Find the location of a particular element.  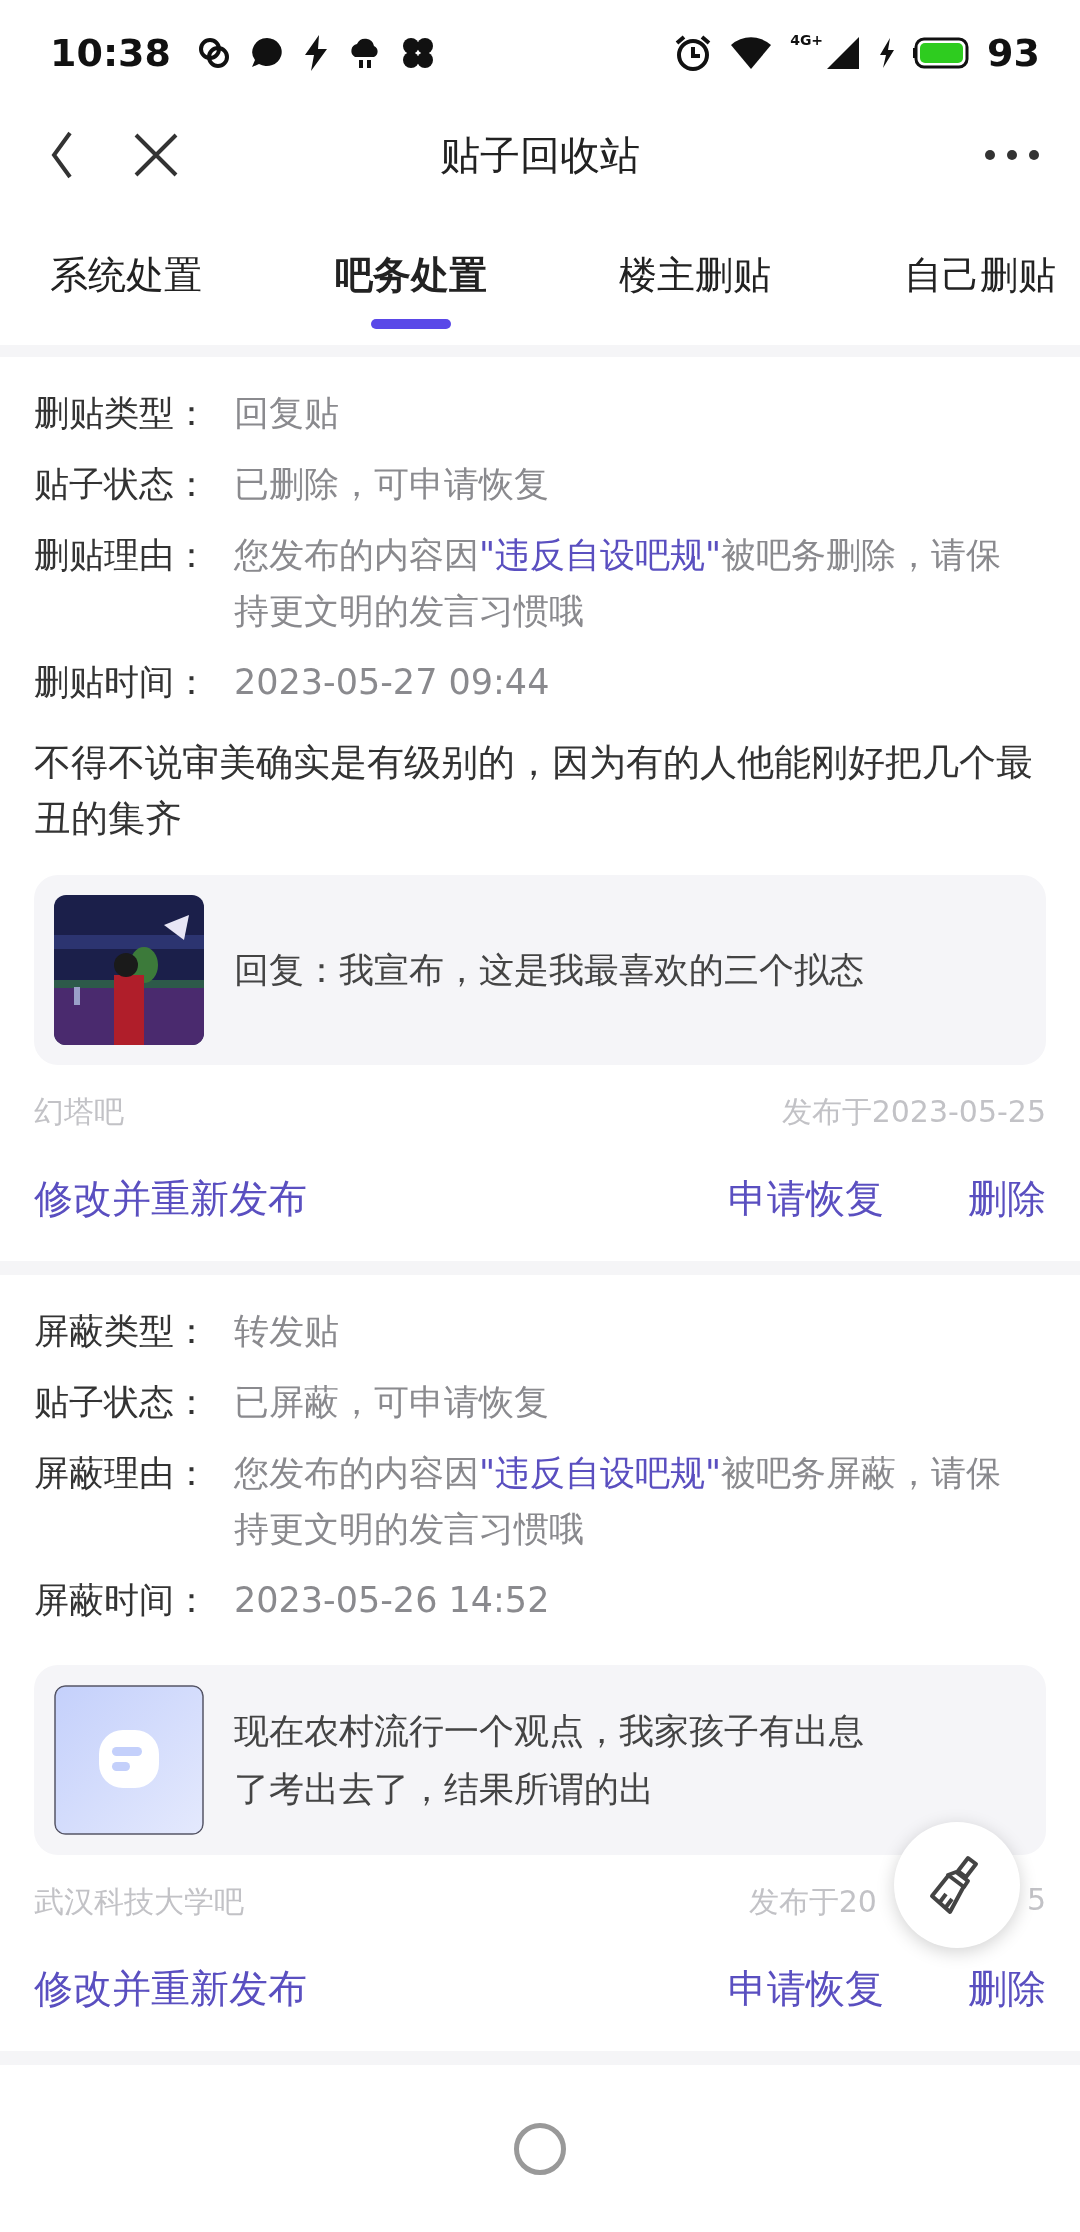

quoted-post: 现在农村流行一个观点，我家孩子有出息了考出去了，结果所谓的出 is located at coordinates (540, 1760).